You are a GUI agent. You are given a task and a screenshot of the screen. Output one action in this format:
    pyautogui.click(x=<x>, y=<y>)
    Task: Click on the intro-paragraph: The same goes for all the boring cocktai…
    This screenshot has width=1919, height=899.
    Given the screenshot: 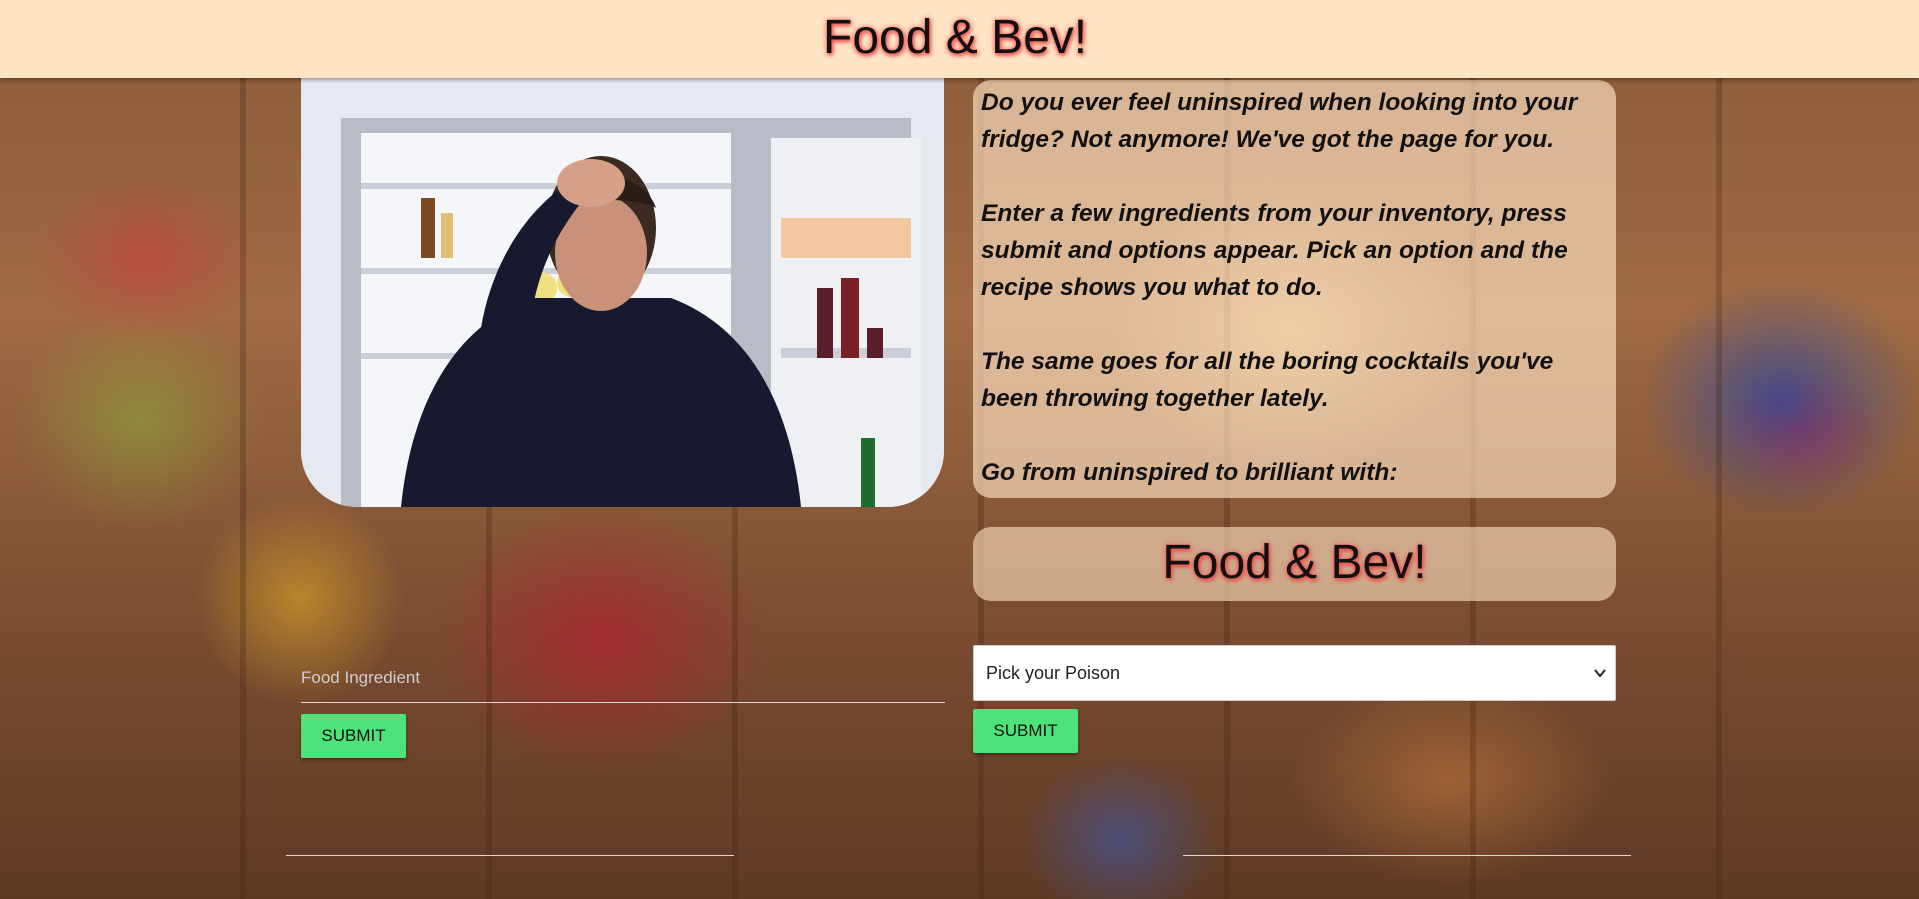 What is the action you would take?
    pyautogui.click(x=1267, y=380)
    